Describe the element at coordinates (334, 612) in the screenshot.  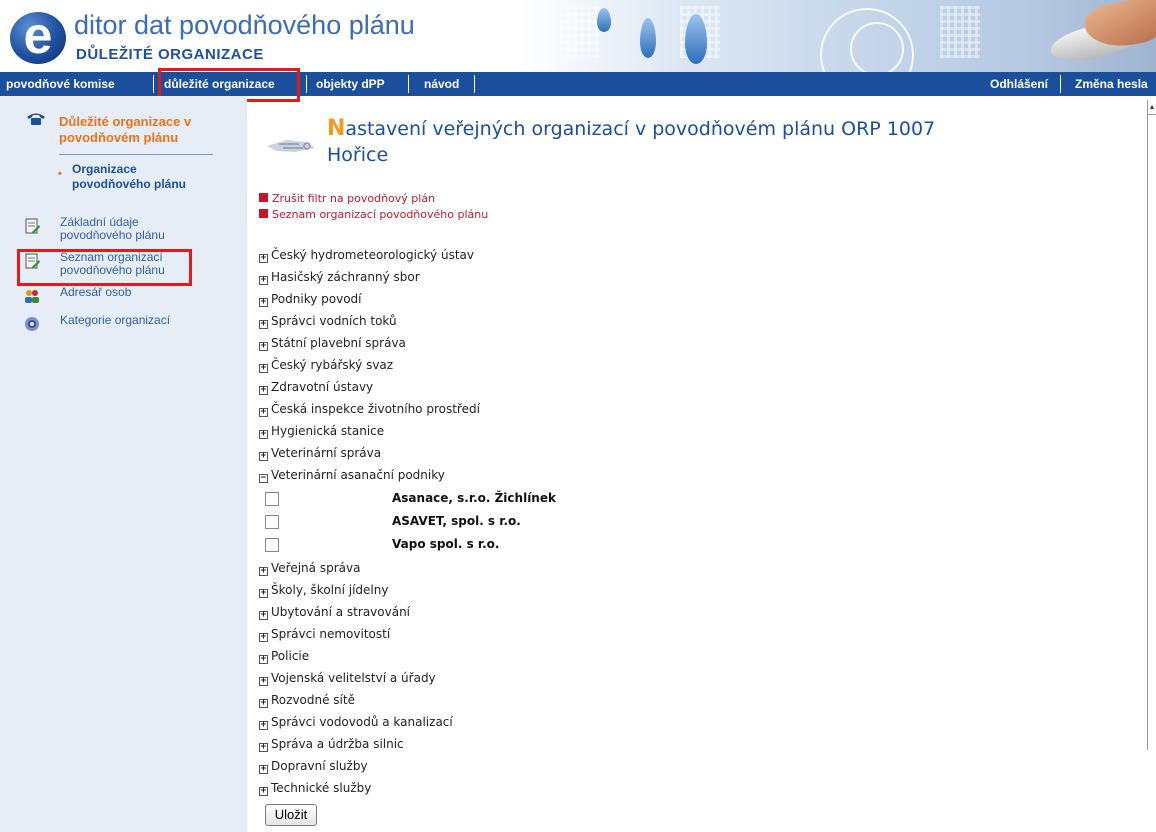
I see `tree-category: + Ubytování a stravování` at that location.